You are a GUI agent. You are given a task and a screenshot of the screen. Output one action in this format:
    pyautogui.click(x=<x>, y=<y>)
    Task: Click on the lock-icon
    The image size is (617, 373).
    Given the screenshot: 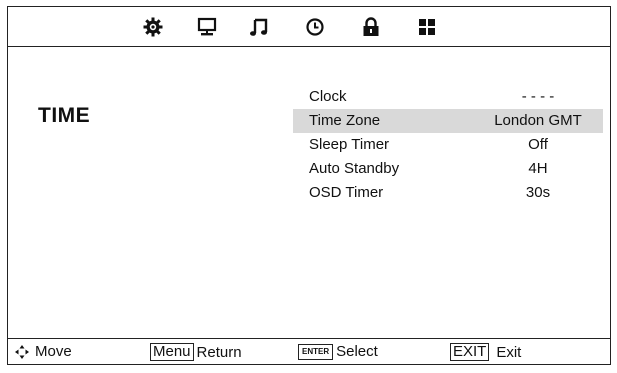 What is the action you would take?
    pyautogui.click(x=371, y=26)
    